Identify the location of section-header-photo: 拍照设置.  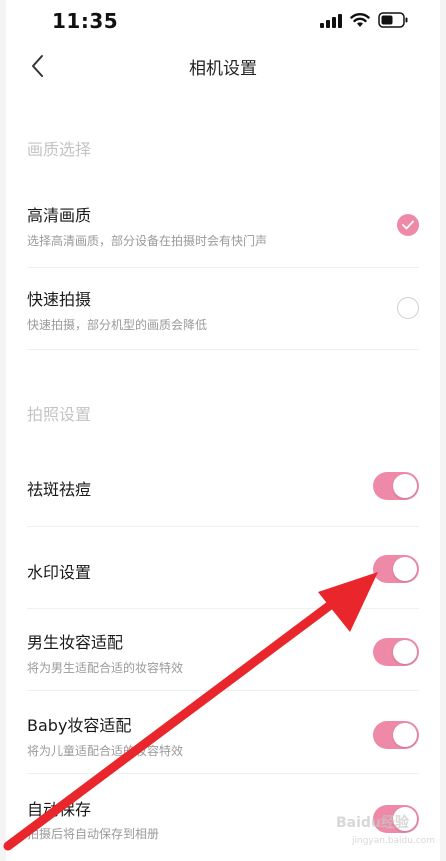
(59, 414).